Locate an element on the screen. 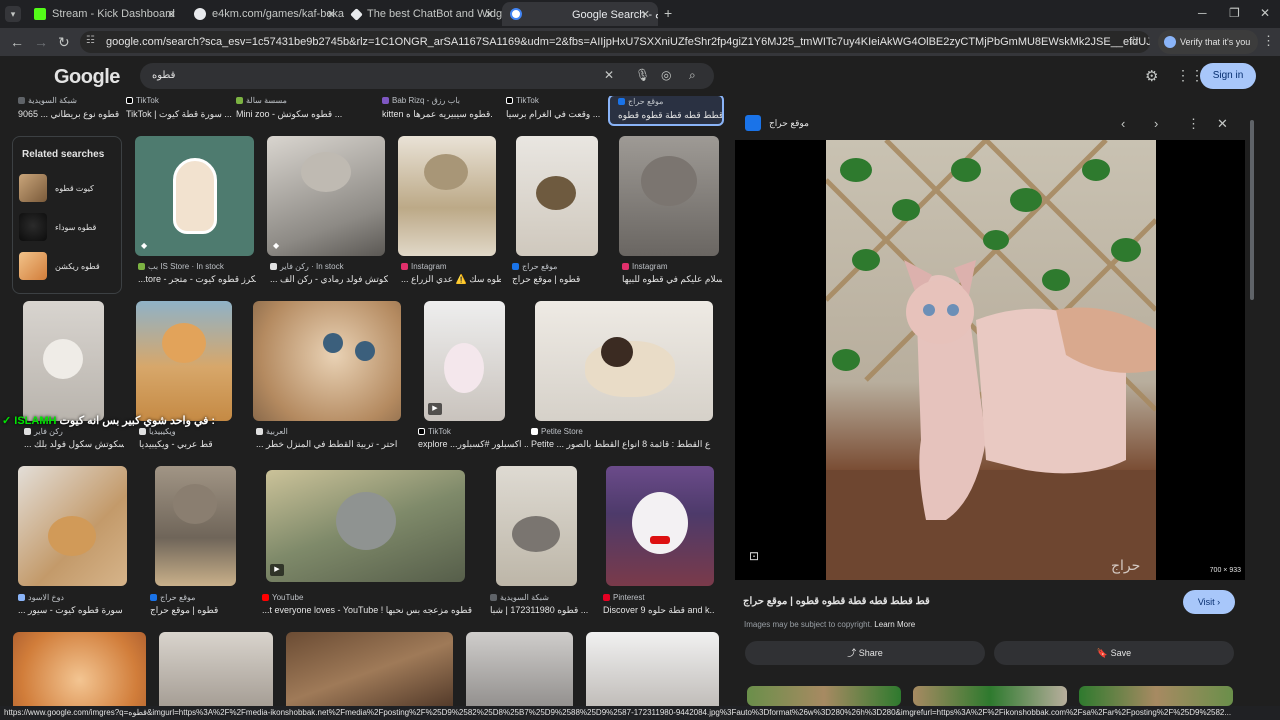 The width and height of the screenshot is (1280, 720). learn-more-link: Learn More is located at coordinates (894, 624).